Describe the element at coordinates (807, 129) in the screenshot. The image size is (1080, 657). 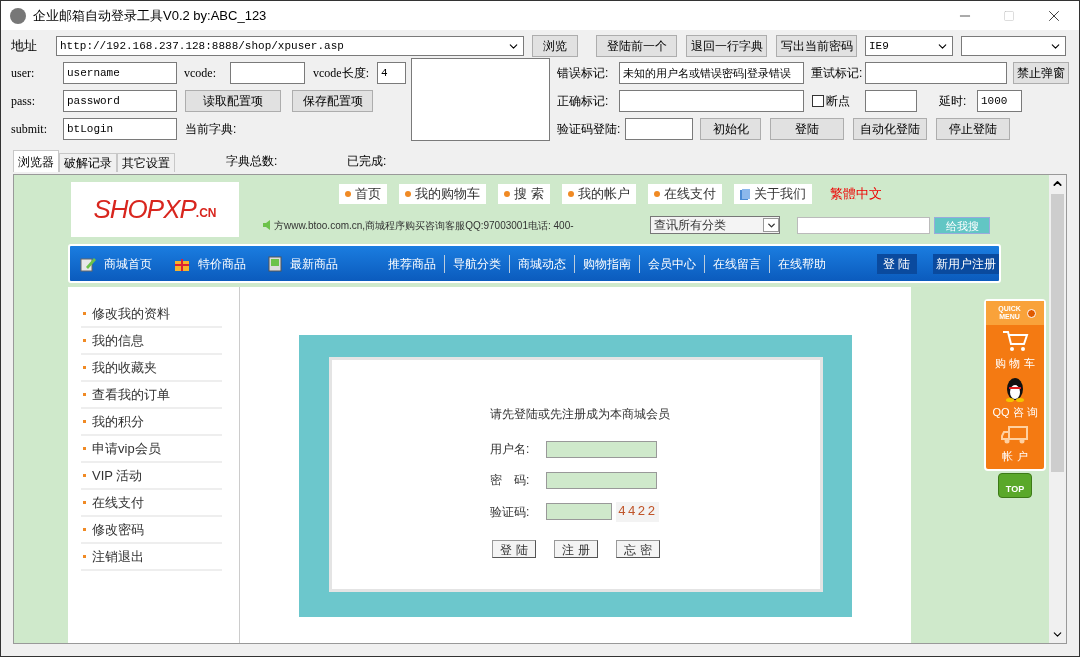
I see `action-button: 登陆` at that location.